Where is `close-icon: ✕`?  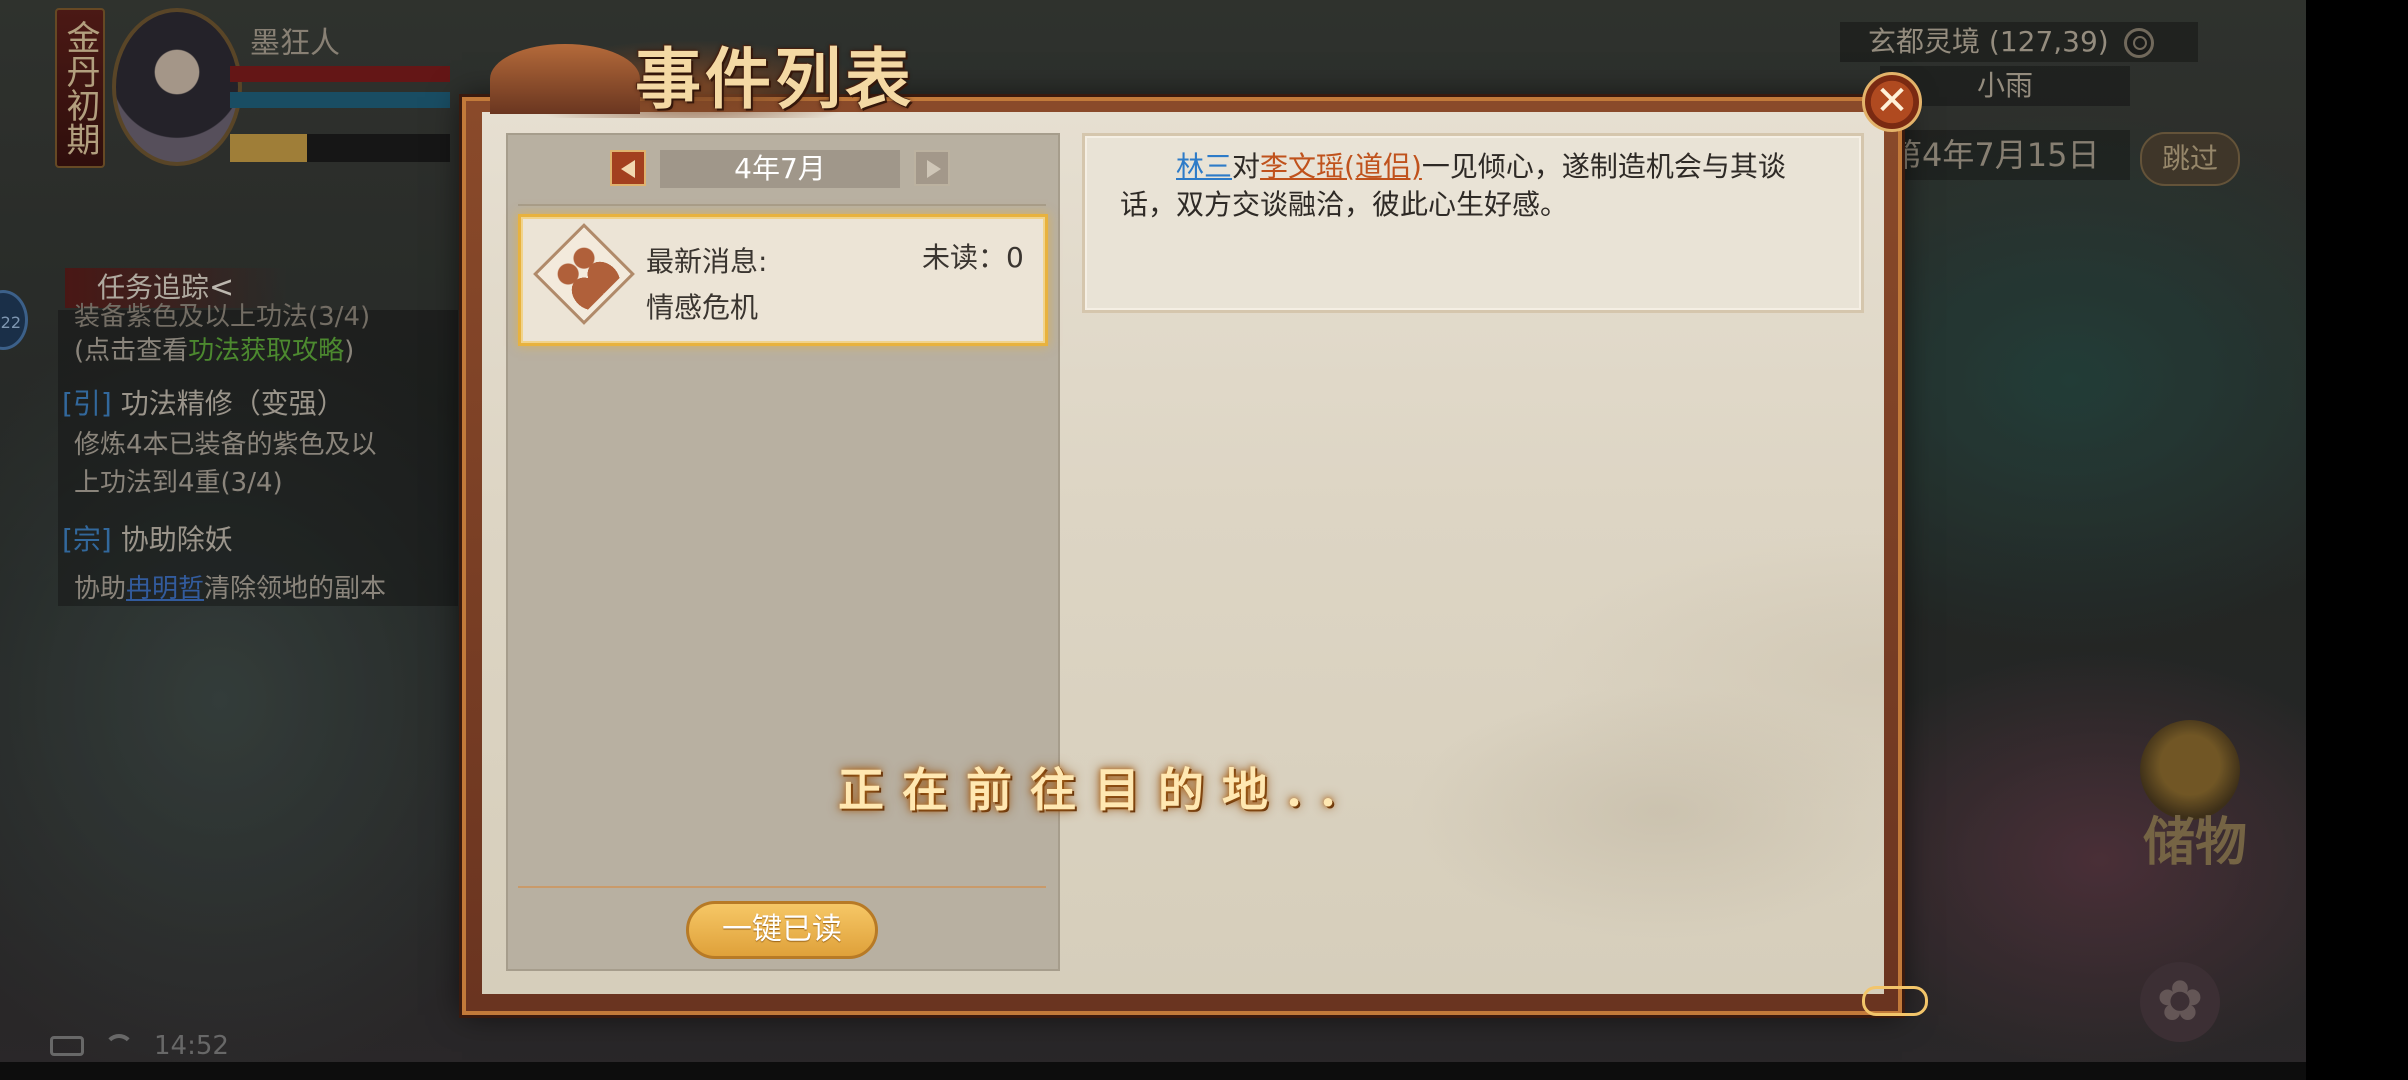 close-icon: ✕ is located at coordinates (1892, 101).